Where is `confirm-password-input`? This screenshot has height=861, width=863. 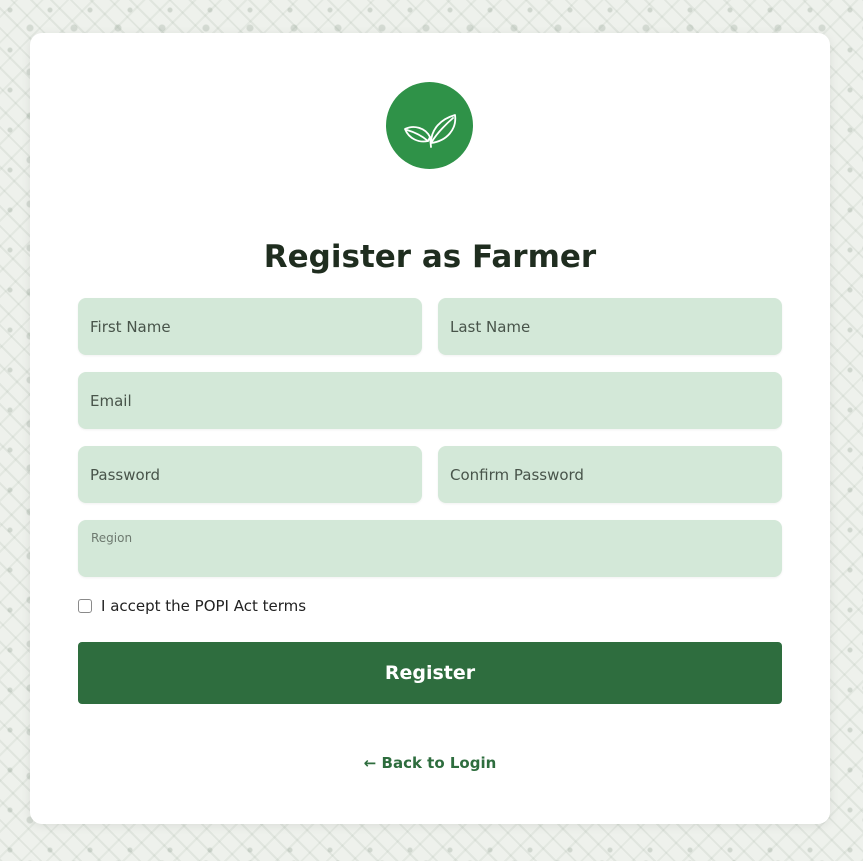
confirm-password-input is located at coordinates (610, 474).